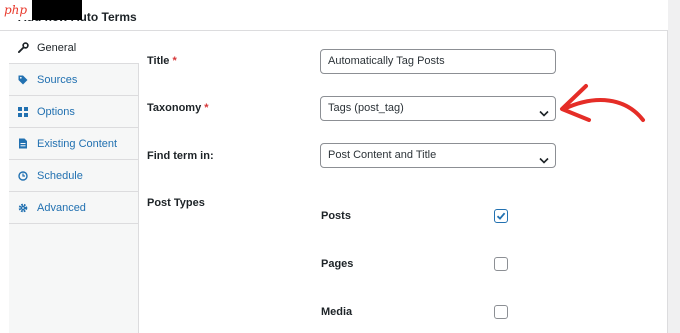 This screenshot has width=680, height=333. Describe the element at coordinates (501, 312) in the screenshot. I see `media-checkbox` at that location.